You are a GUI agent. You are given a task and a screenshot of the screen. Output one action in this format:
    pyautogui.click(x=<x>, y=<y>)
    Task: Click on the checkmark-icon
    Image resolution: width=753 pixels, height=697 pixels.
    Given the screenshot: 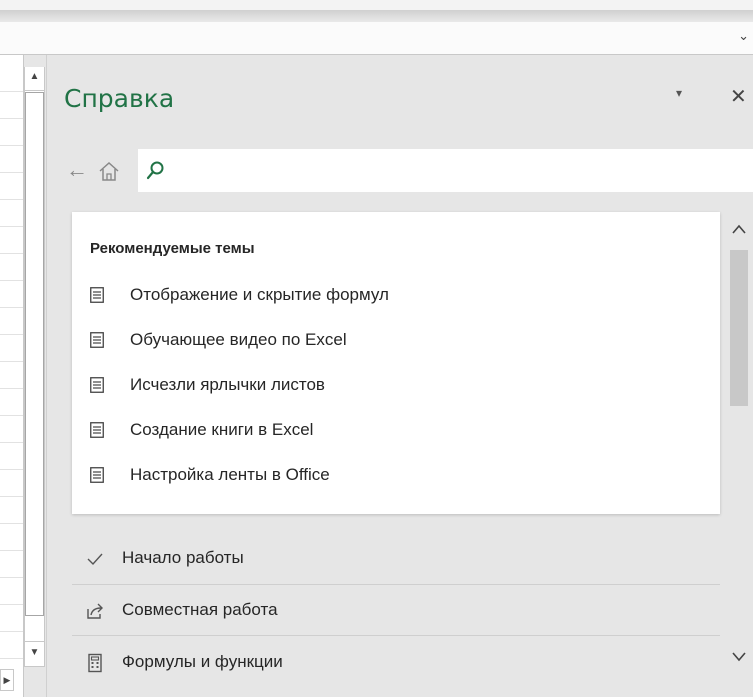 What is the action you would take?
    pyautogui.click(x=95, y=559)
    